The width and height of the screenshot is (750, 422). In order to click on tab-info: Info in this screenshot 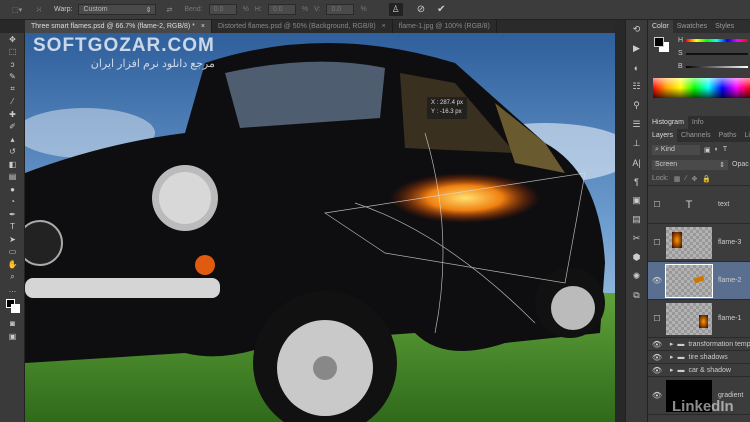, I will do `click(698, 122)`.